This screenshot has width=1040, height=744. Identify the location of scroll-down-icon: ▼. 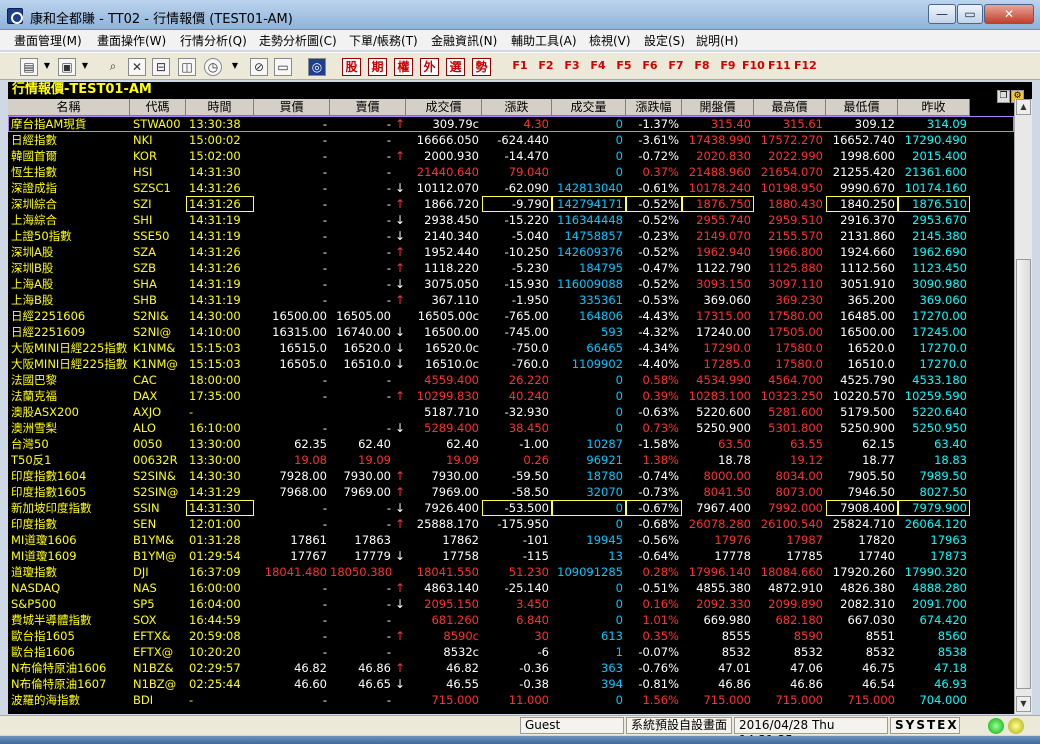
(1023, 704).